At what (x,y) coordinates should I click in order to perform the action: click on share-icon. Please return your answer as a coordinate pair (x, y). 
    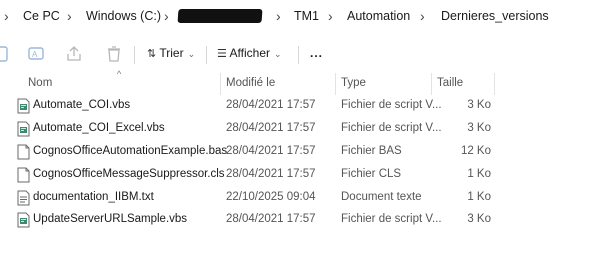
    Looking at the image, I should click on (74, 54).